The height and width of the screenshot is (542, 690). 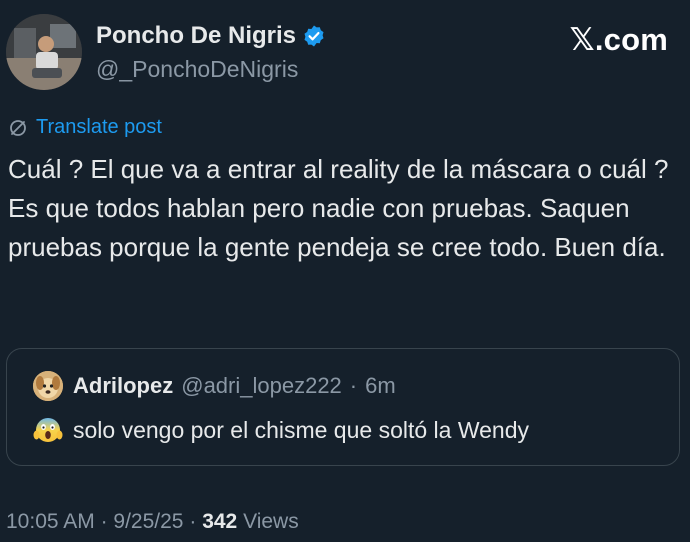 What do you see at coordinates (380, 386) in the screenshot?
I see `quoted-timestamp: 6m` at bounding box center [380, 386].